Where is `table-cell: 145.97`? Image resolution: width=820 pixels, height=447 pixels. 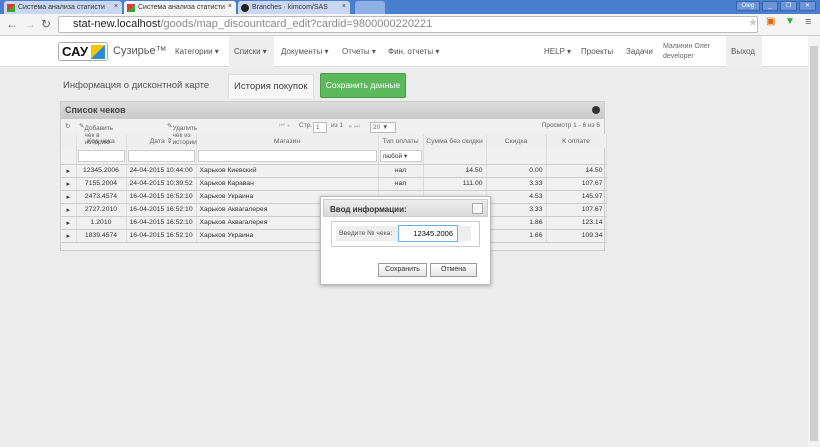 table-cell: 145.97 is located at coordinates (576, 197).